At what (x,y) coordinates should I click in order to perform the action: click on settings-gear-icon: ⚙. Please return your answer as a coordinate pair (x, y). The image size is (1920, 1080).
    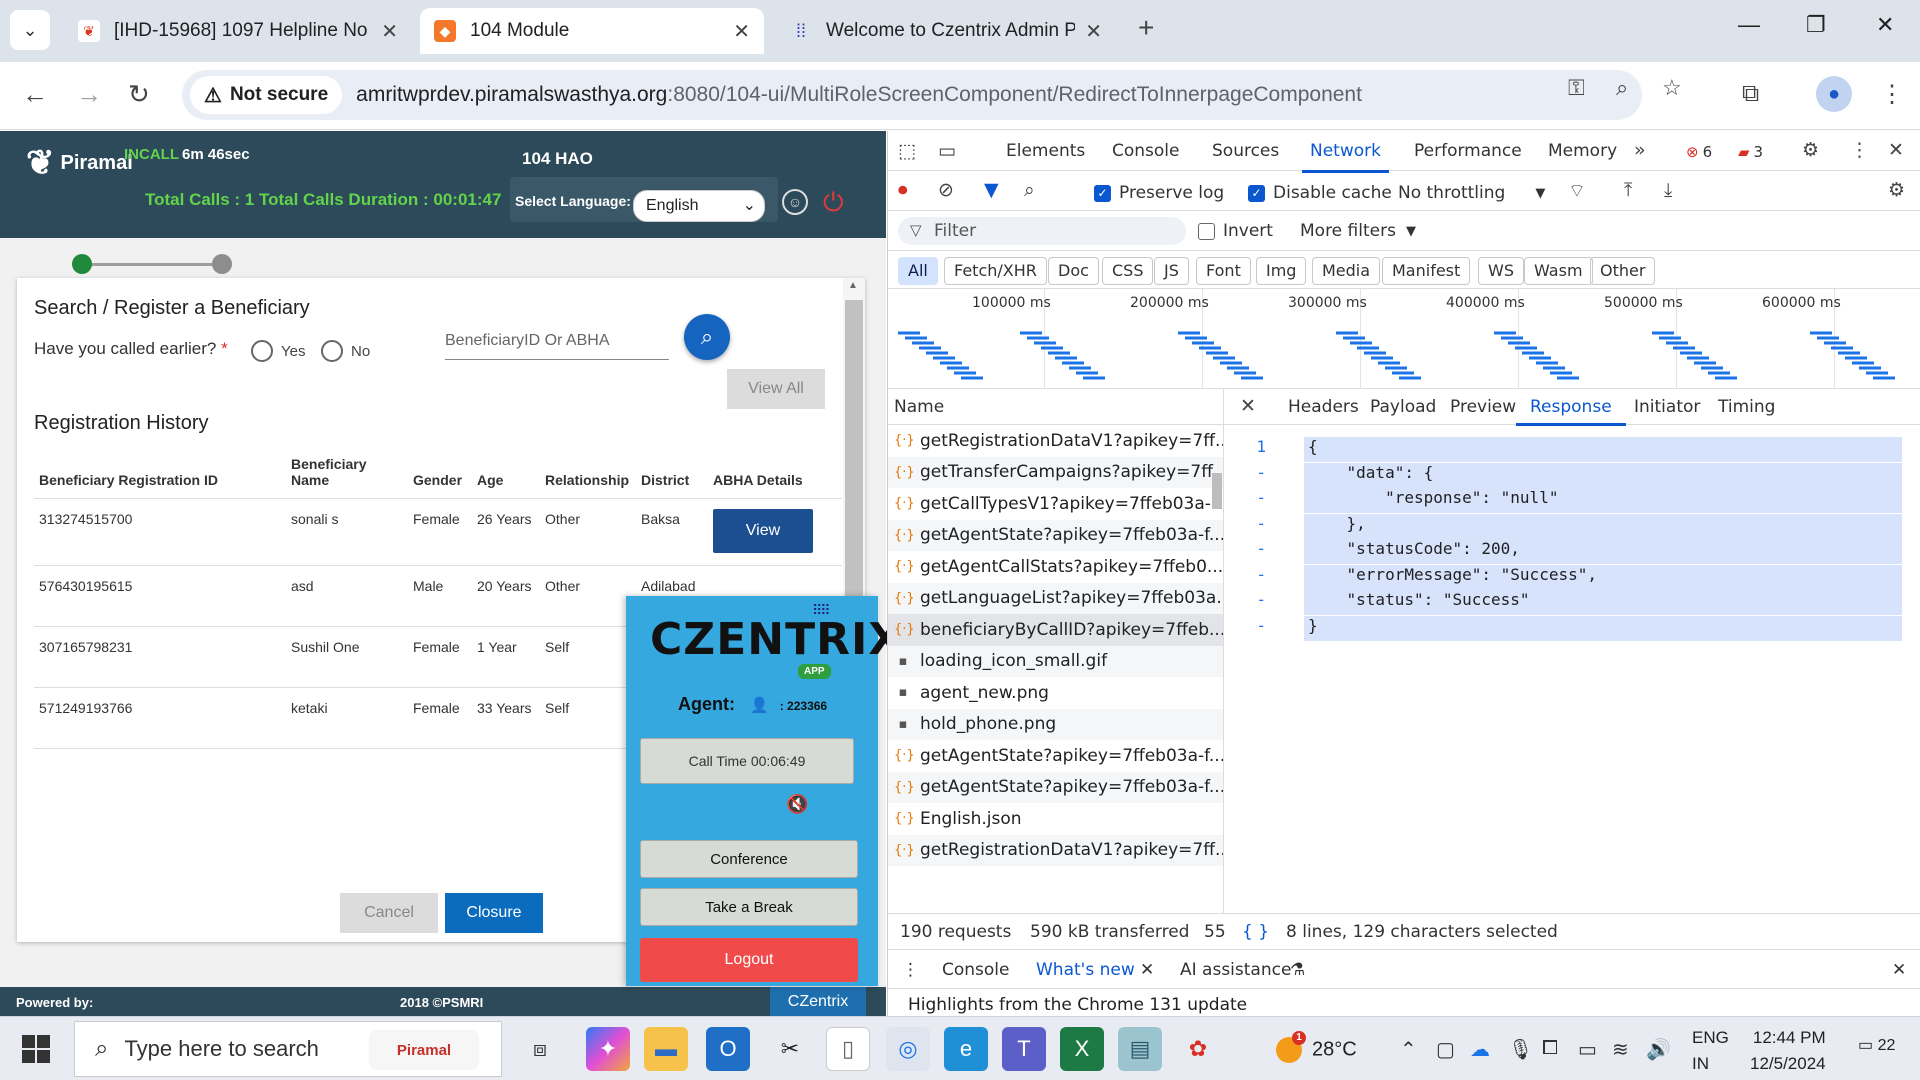
    Looking at the image, I should click on (1810, 150).